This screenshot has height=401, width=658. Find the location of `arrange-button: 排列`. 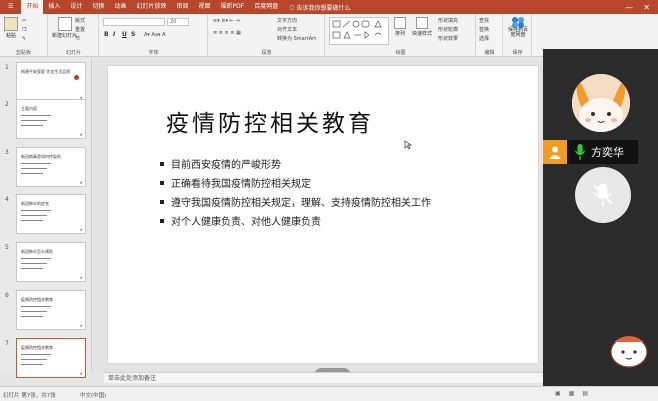

arrange-button: 排列 is located at coordinates (400, 27).